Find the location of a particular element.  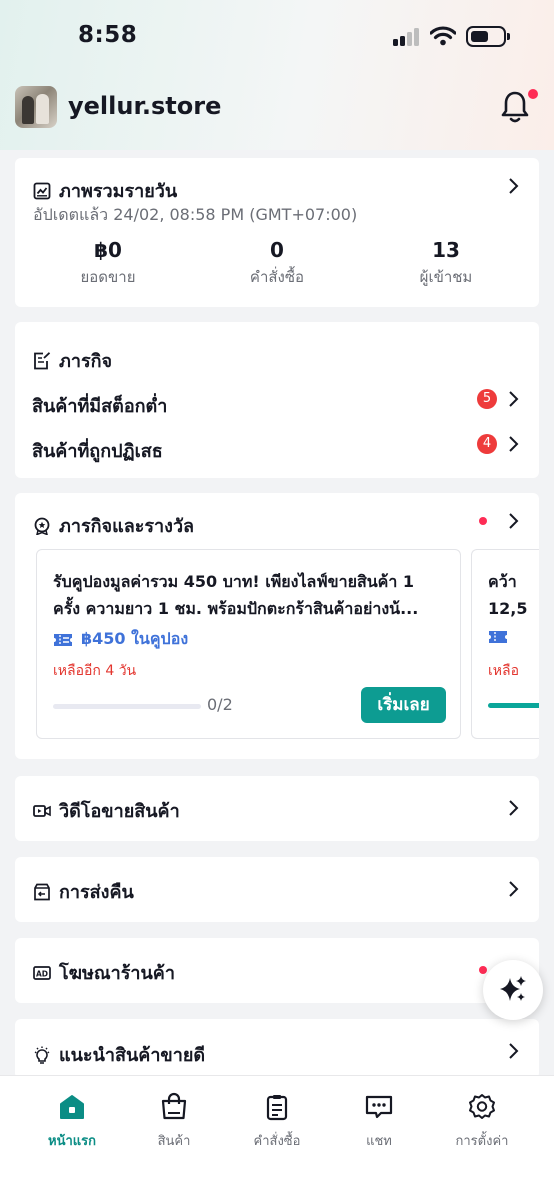

lightbulb-icon is located at coordinates (42, 1055).